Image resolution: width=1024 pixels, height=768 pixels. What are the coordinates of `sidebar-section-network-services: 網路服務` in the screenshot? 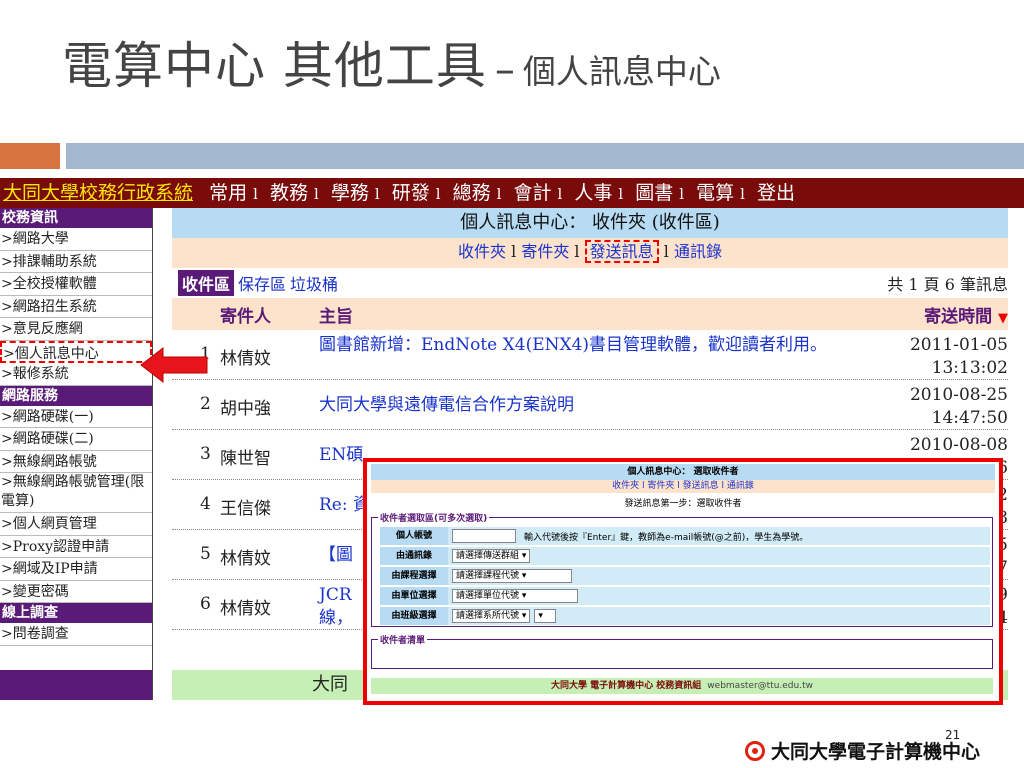 It's located at (76, 395).